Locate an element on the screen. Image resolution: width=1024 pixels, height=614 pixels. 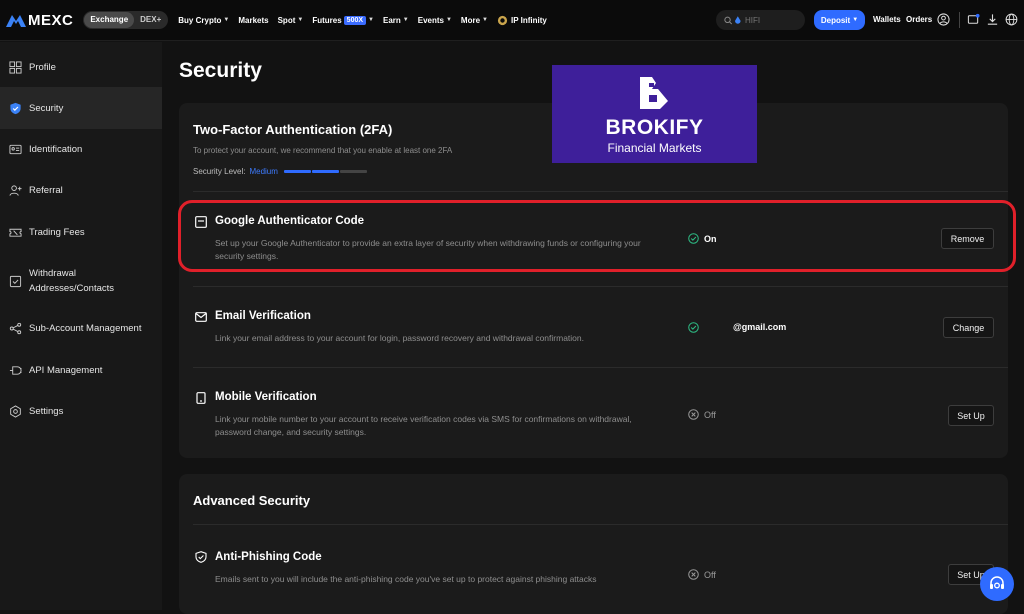
security-level-value: Medium is located at coordinates (263, 171).